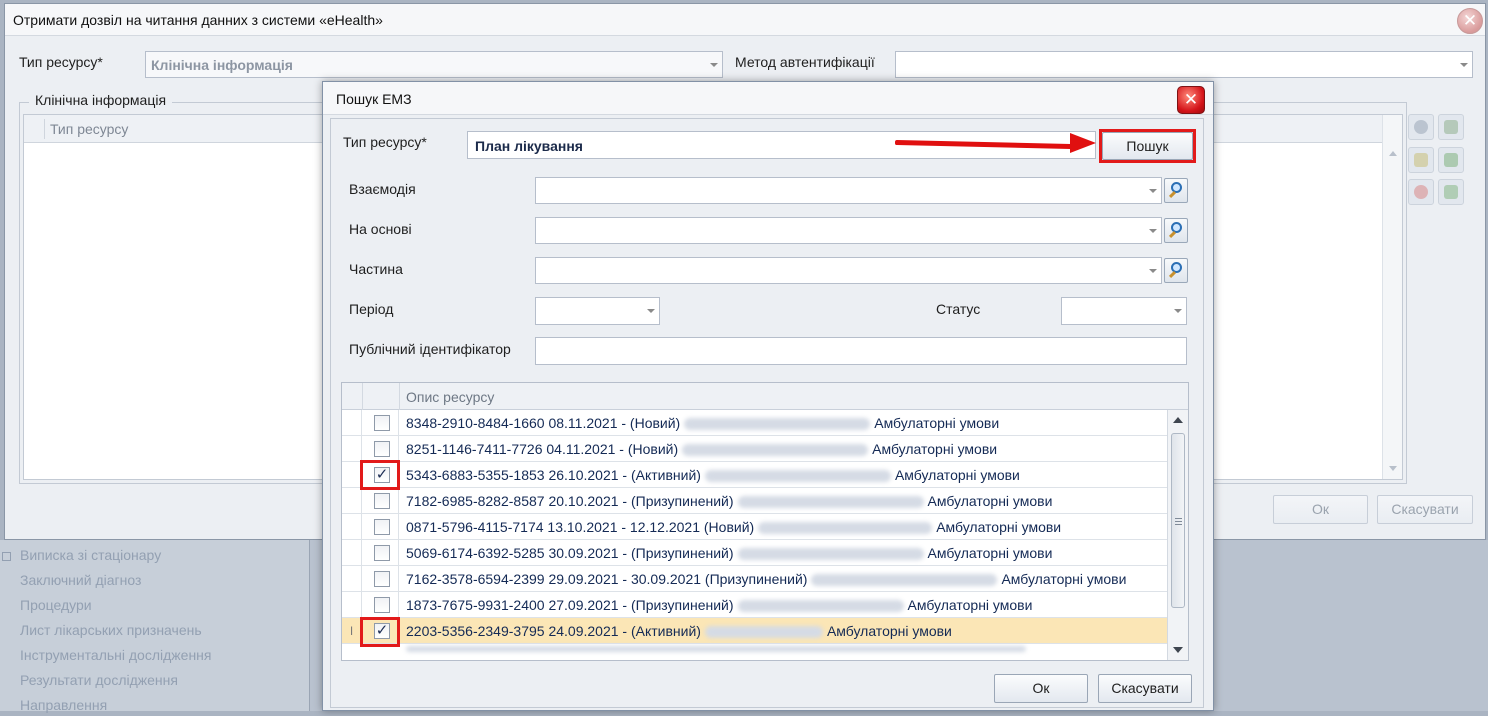  Describe the element at coordinates (61, 62) in the screenshot. I see `resource-type-label: Тип ресурсу*` at that location.